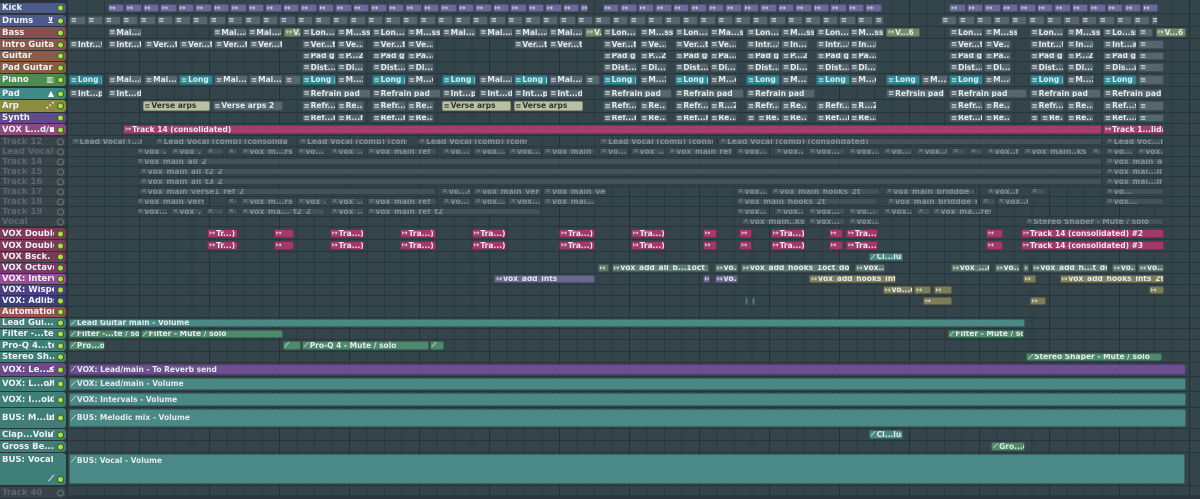 The height and width of the screenshot is (499, 1200). I want to click on playlist-clip: ⟋Cl...lume, so click(885, 434).